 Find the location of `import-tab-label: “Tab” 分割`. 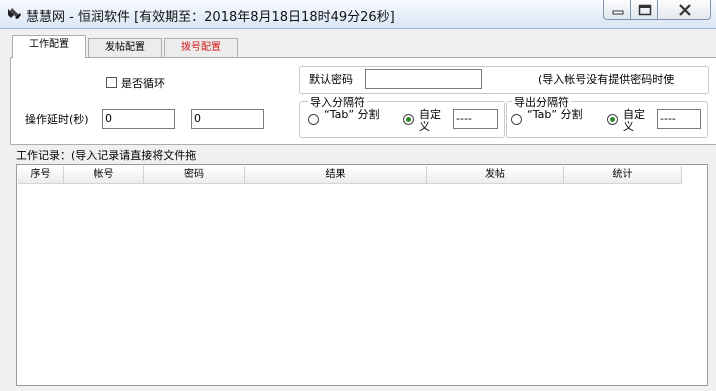

import-tab-label: “Tab” 分割 is located at coordinates (352, 114).